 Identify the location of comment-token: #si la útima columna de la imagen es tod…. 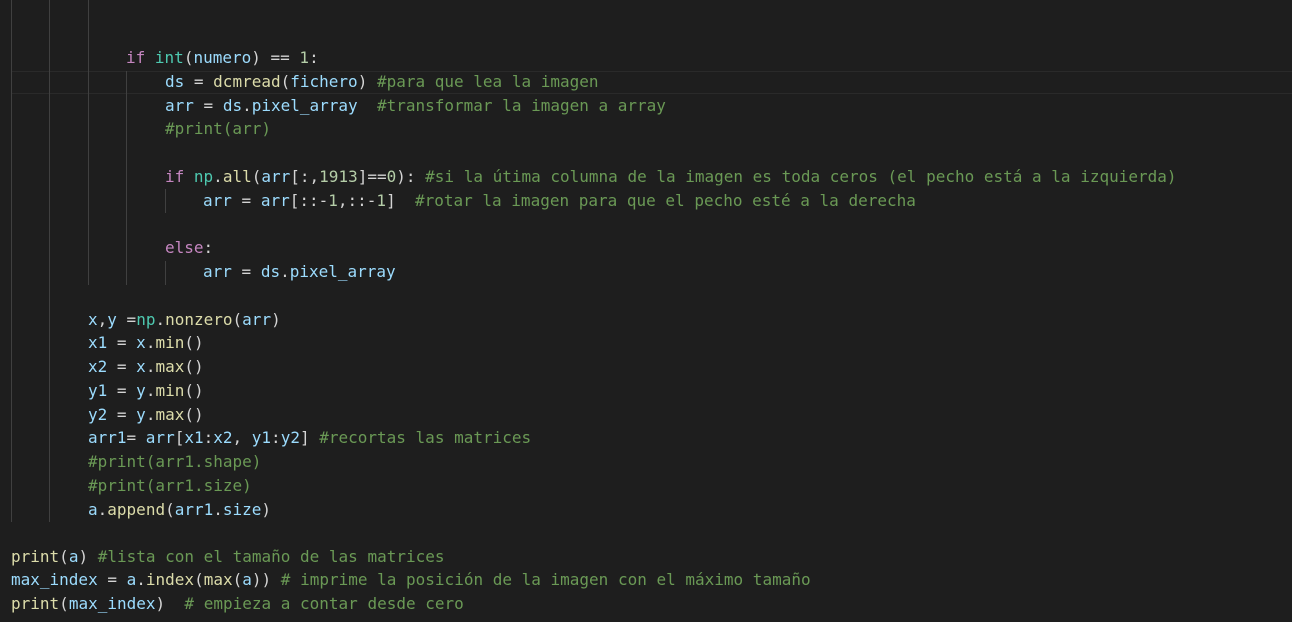
(801, 176).